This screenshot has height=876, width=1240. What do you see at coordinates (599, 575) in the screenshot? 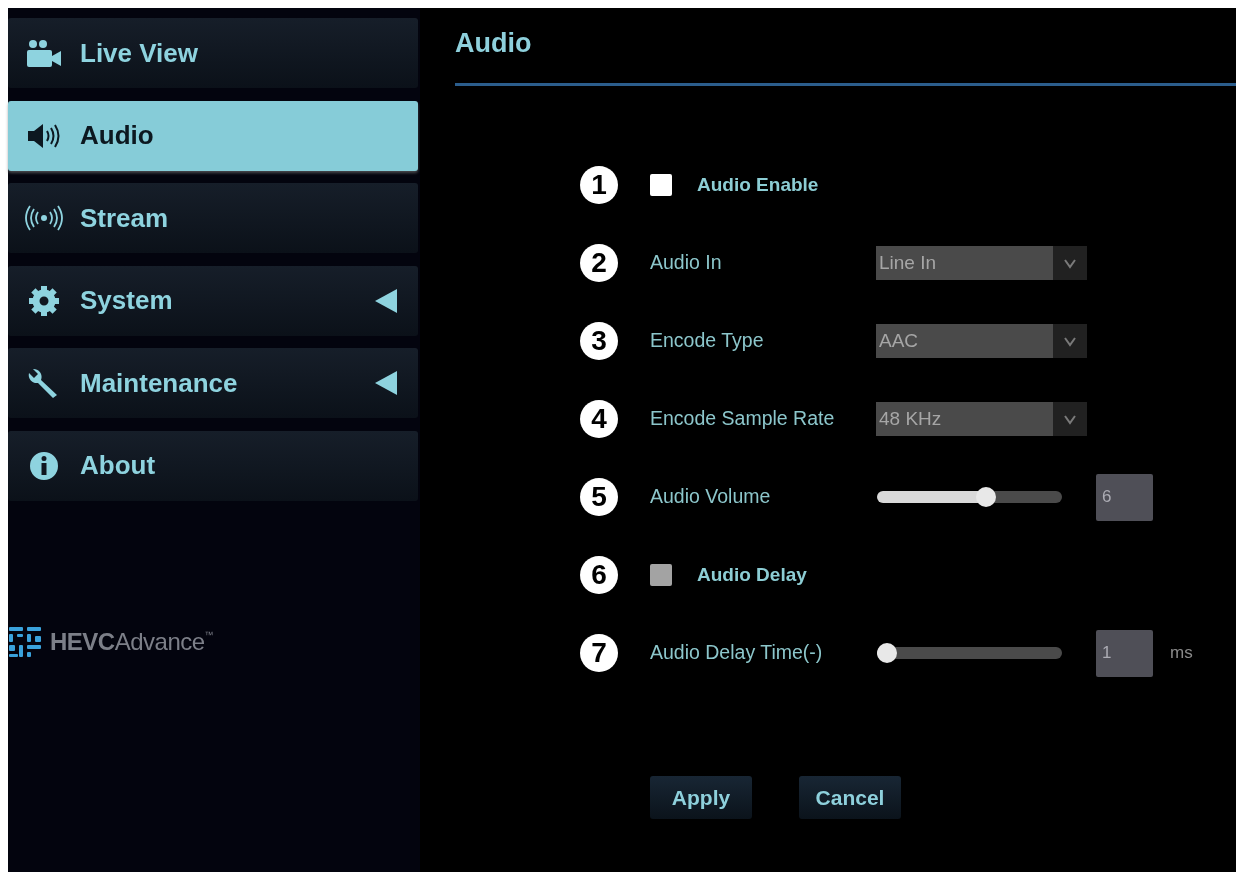
I see `number-marker: 6` at bounding box center [599, 575].